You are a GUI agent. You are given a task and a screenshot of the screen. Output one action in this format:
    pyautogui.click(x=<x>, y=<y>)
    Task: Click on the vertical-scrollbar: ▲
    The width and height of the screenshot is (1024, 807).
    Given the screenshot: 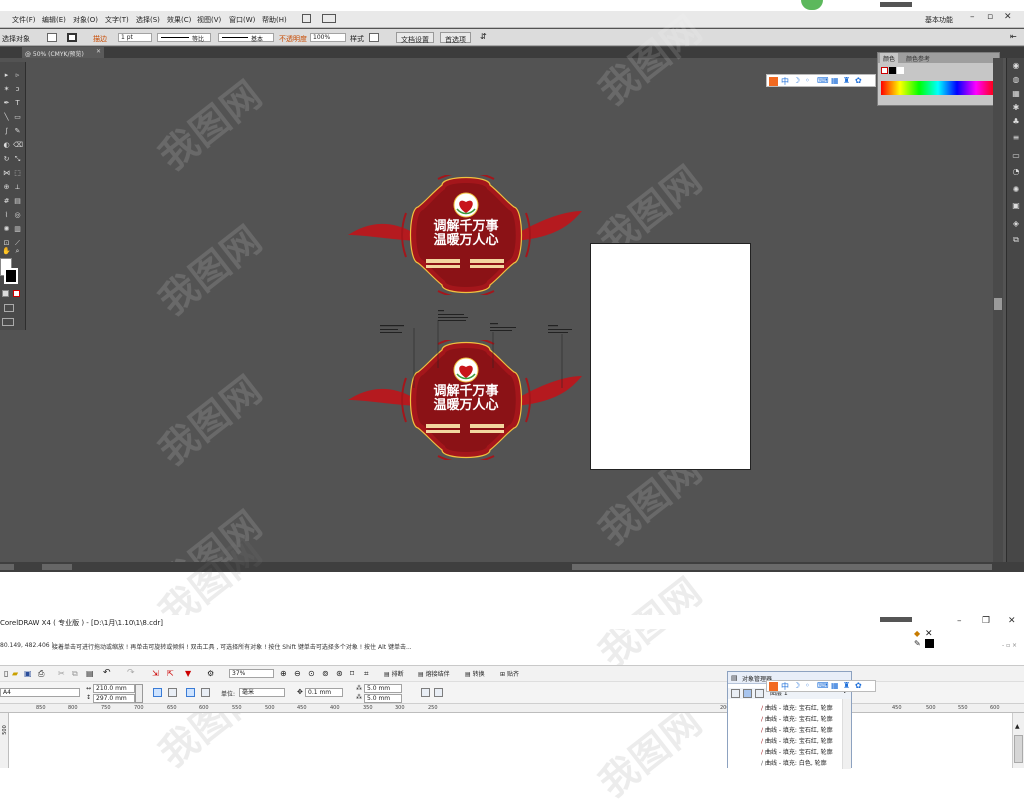 What is the action you would take?
    pyautogui.click(x=1018, y=740)
    